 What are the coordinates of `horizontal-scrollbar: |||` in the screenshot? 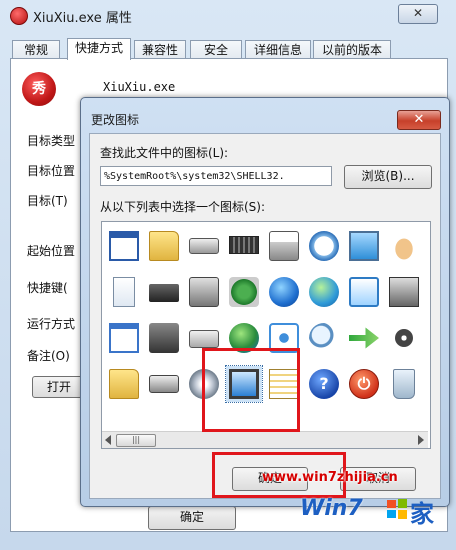 It's located at (265, 439).